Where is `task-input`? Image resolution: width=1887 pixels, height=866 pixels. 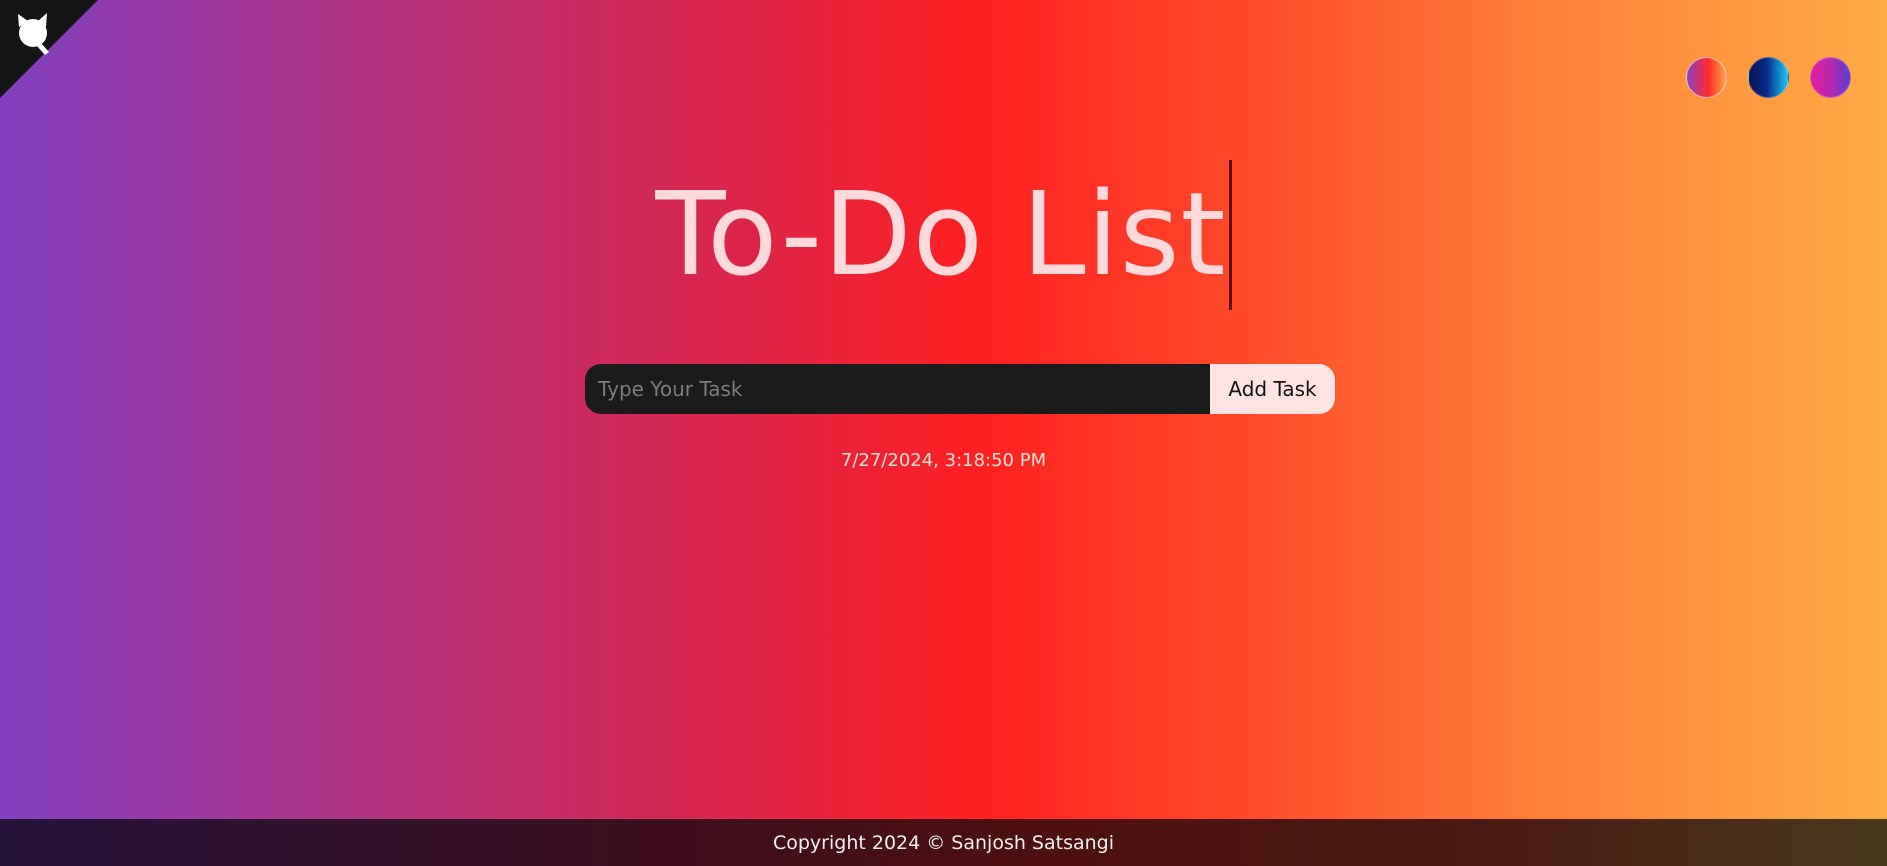 task-input is located at coordinates (897, 389).